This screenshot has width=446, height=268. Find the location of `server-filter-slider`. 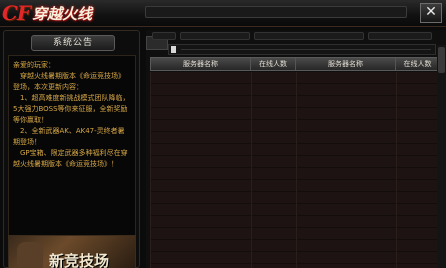

server-filter-slider is located at coordinates (302, 49).